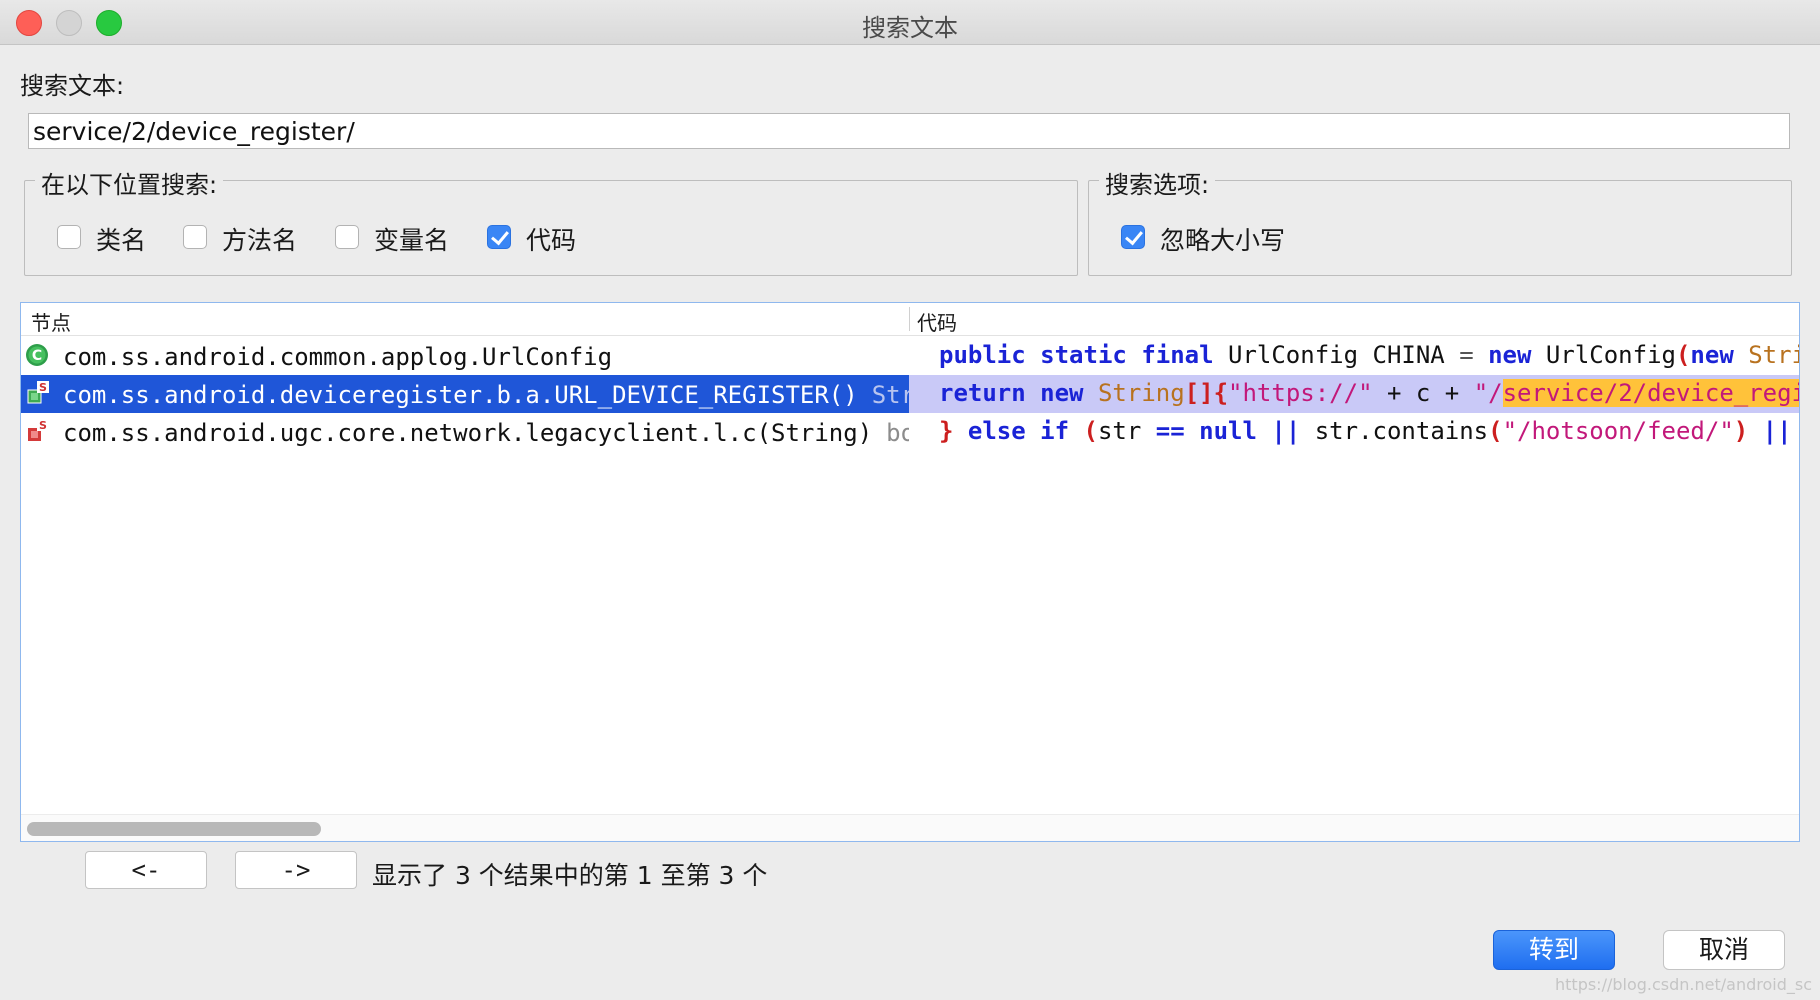 Image resolution: width=1820 pixels, height=1000 pixels. I want to click on code-token: ==, so click(1170, 431).